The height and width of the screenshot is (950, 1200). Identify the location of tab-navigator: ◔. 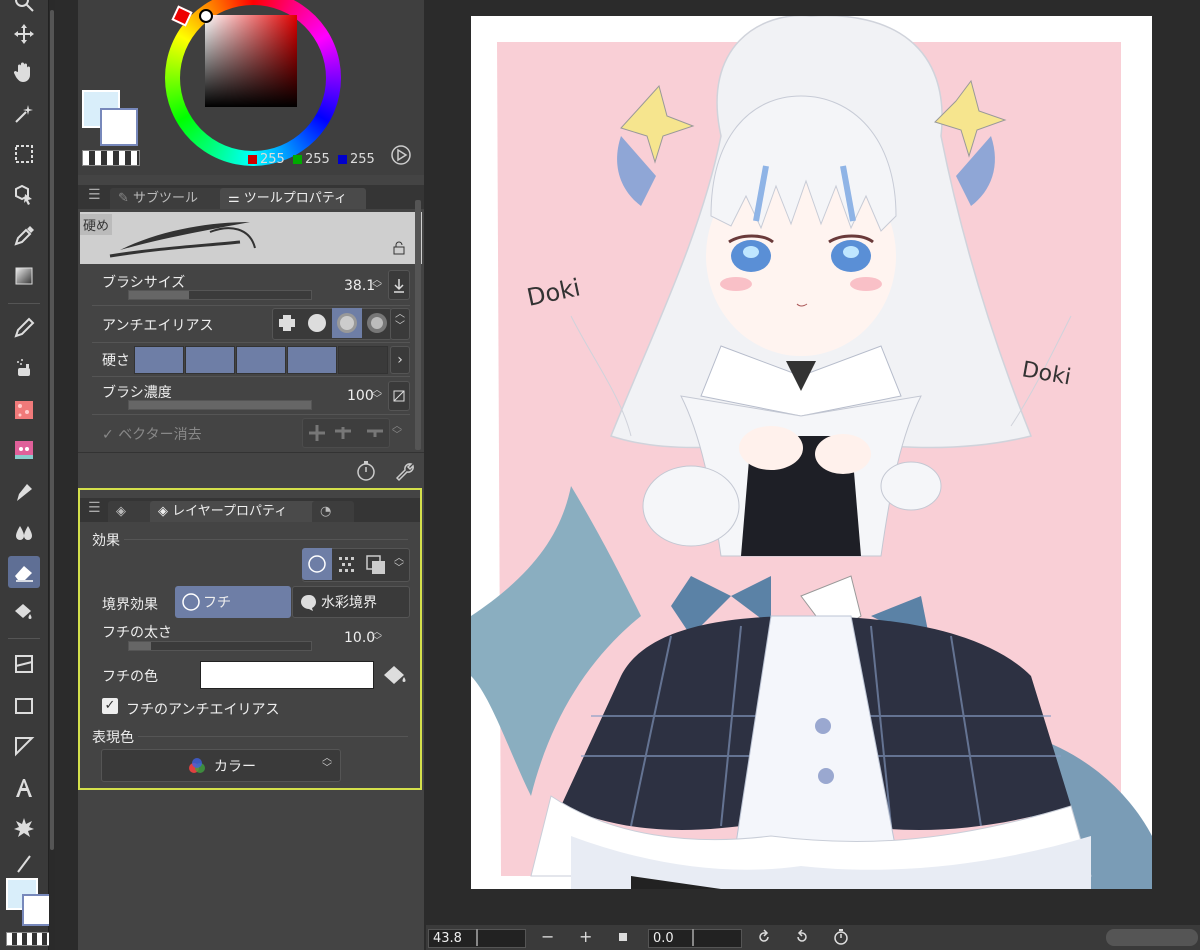
(333, 511).